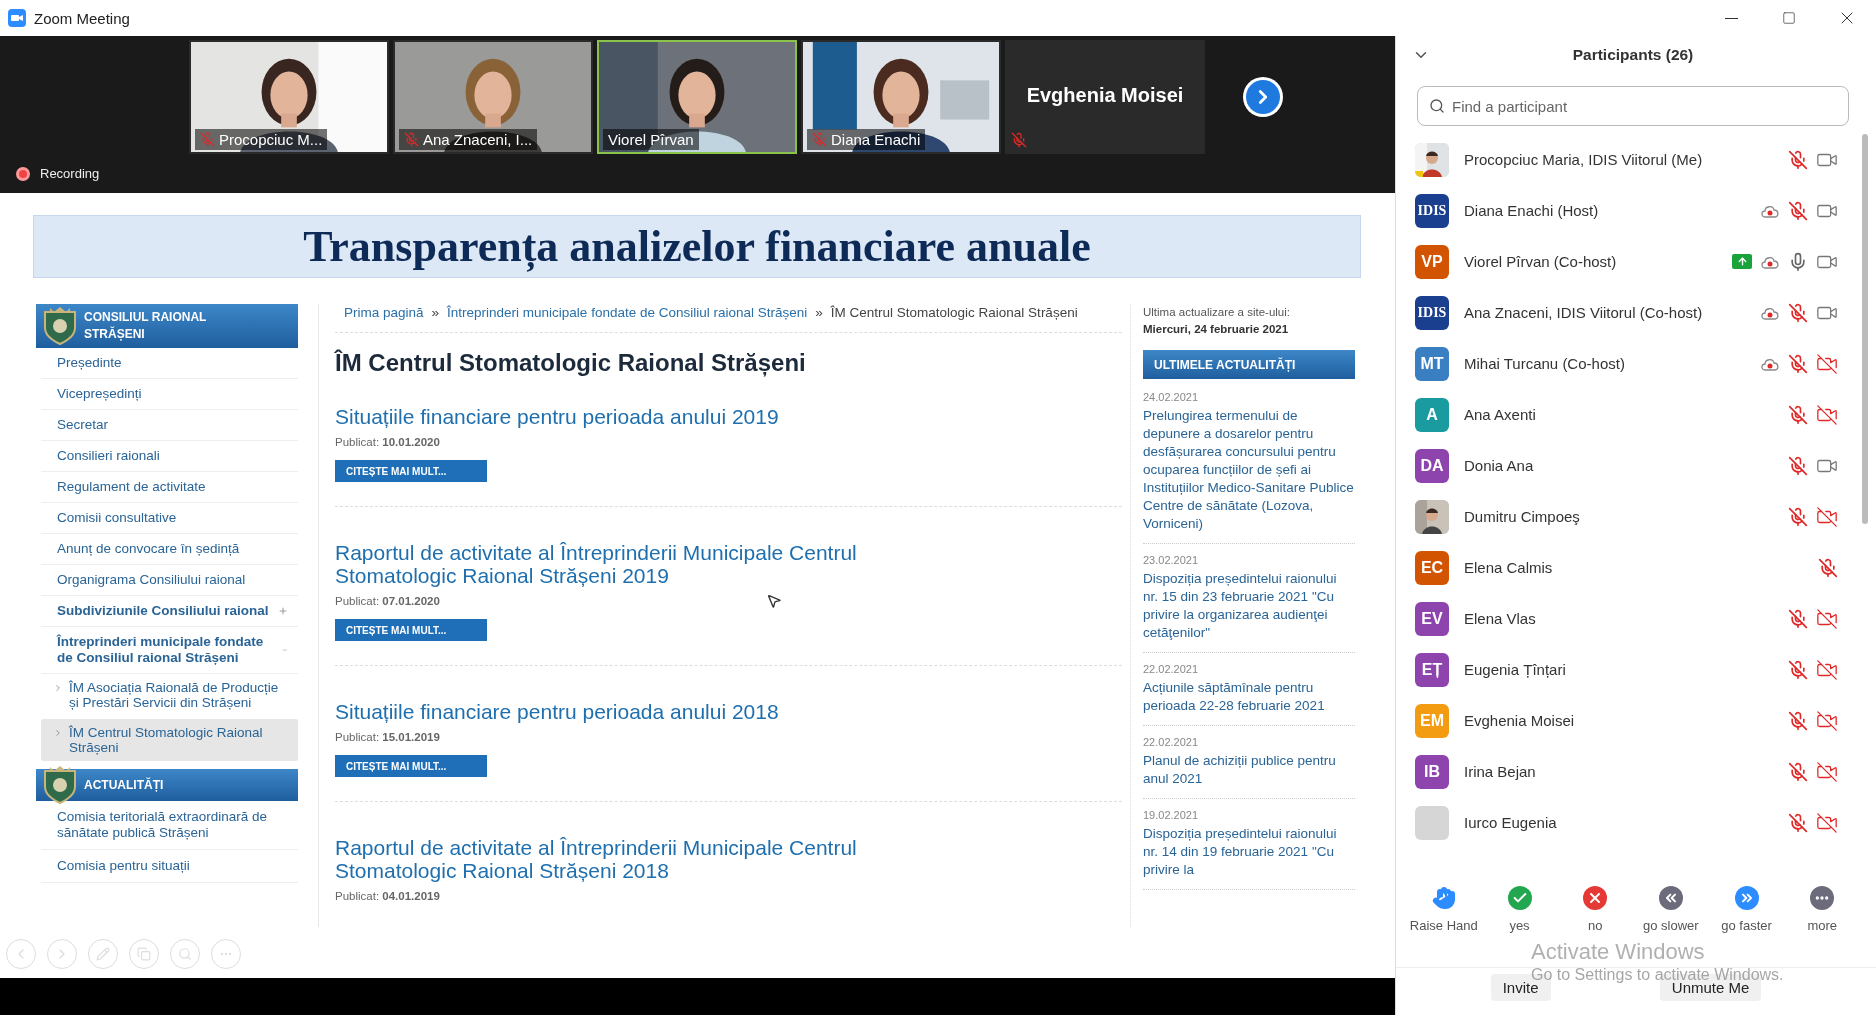 The height and width of the screenshot is (1015, 1876). Describe the element at coordinates (1746, 909) in the screenshot. I see `reaction-button: go faster` at that location.